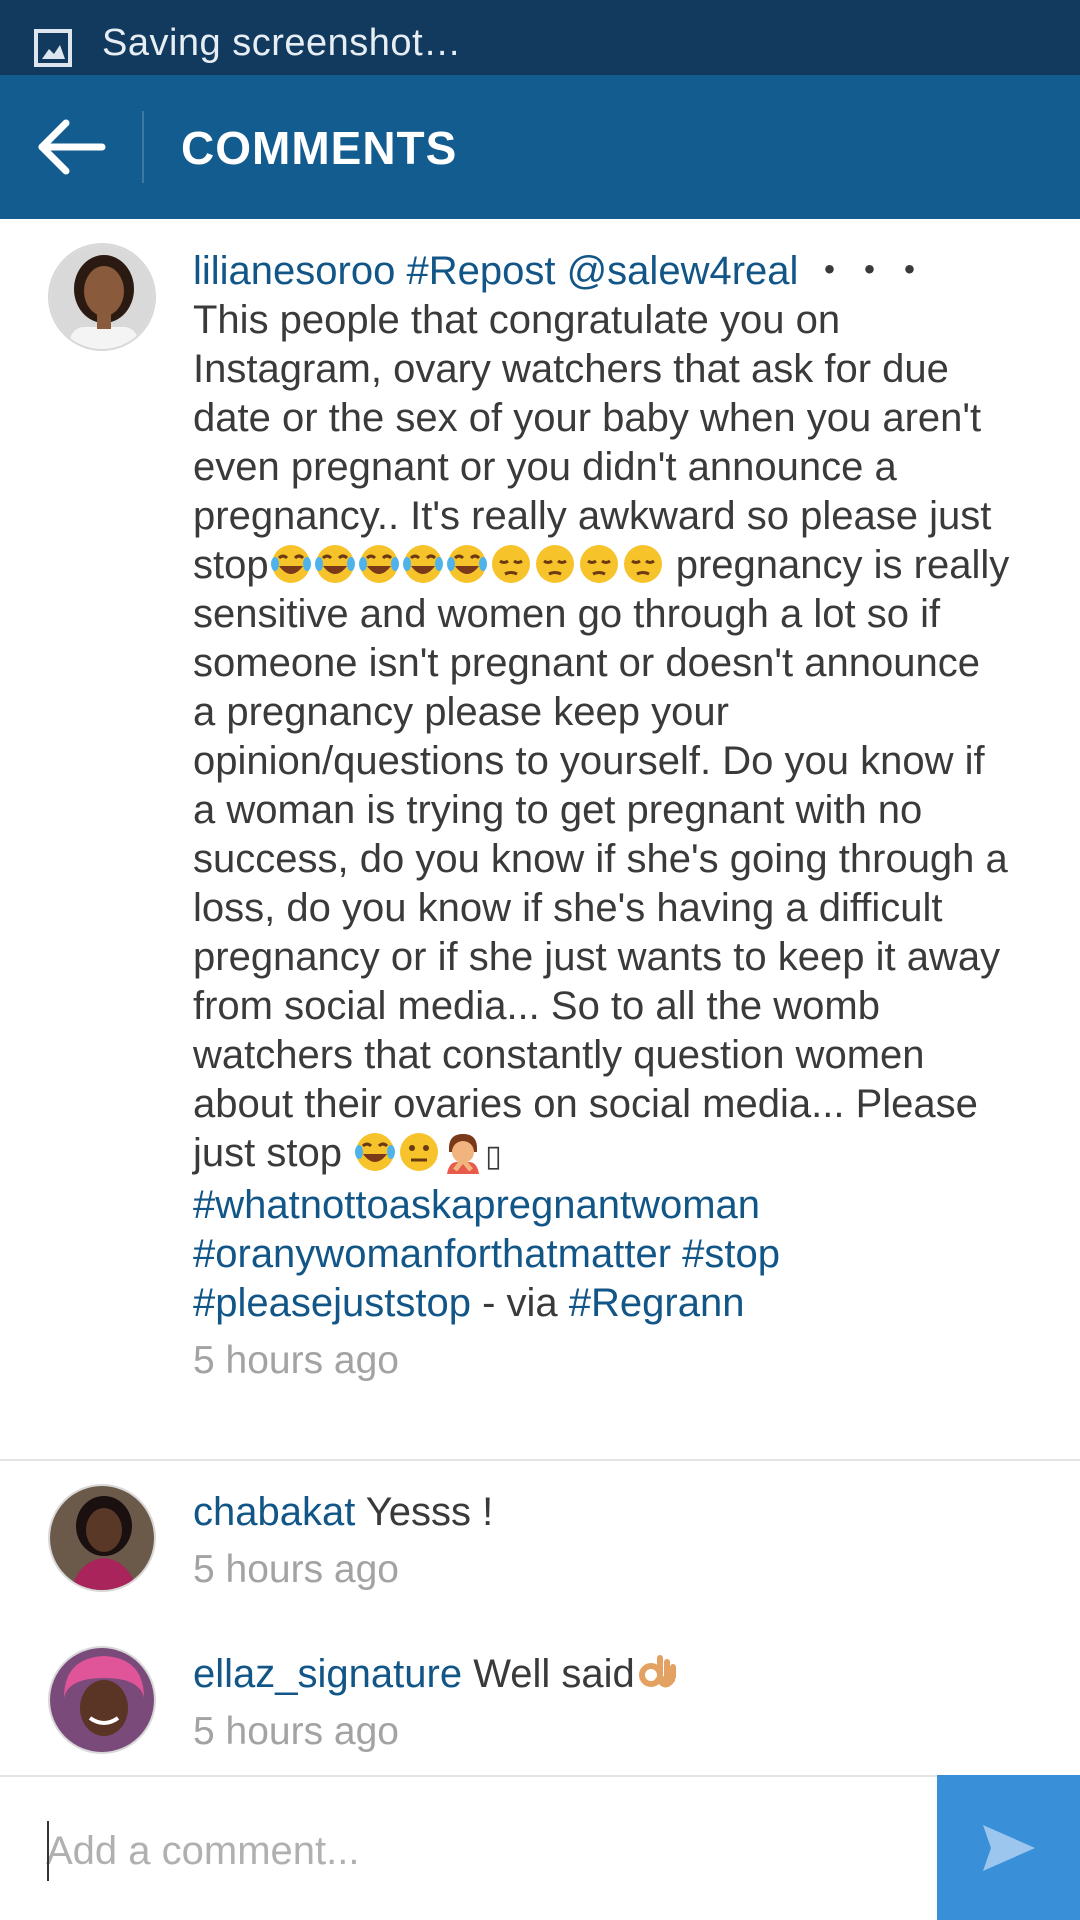 The width and height of the screenshot is (1080, 1920). I want to click on comment-input, so click(476, 1851).